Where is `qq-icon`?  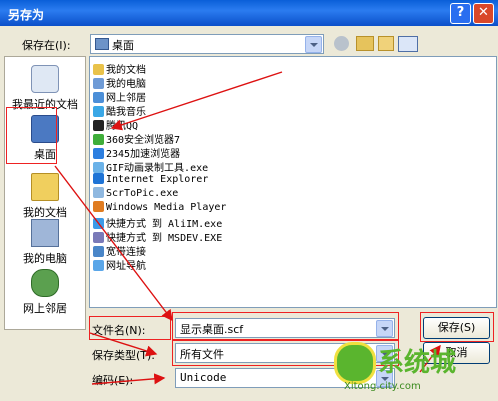
qq-icon is located at coordinates (98, 125).